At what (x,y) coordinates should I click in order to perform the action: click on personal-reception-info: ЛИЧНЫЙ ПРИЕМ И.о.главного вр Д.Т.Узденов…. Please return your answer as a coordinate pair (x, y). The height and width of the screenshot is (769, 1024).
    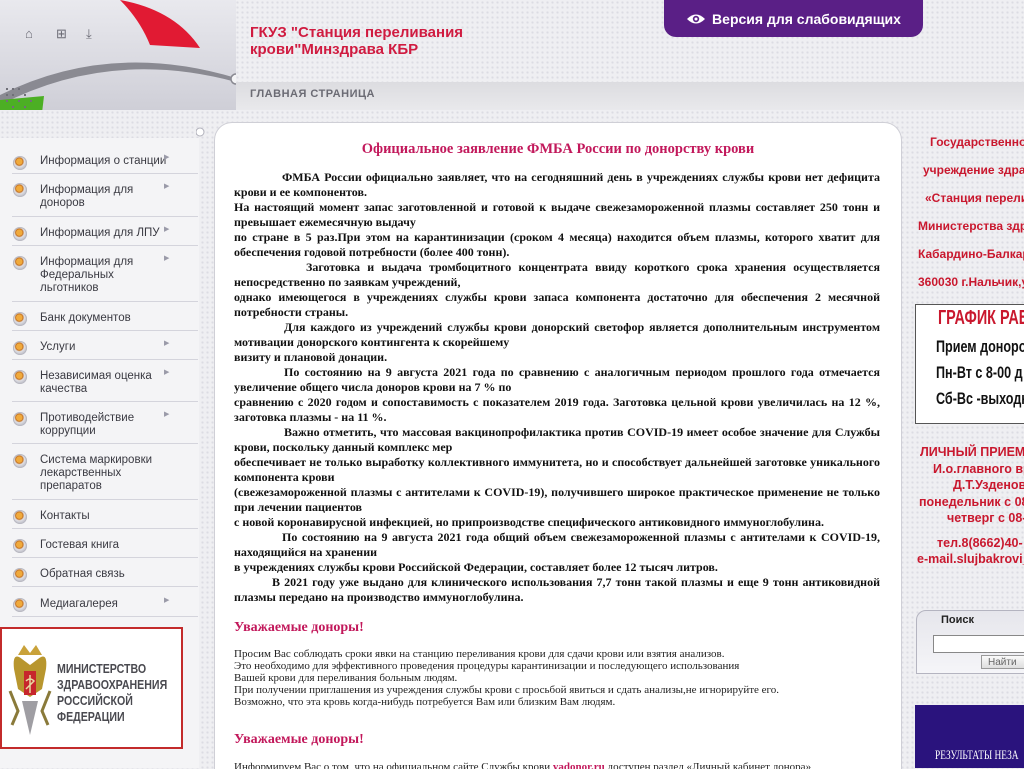
    Looking at the image, I should click on (968, 506).